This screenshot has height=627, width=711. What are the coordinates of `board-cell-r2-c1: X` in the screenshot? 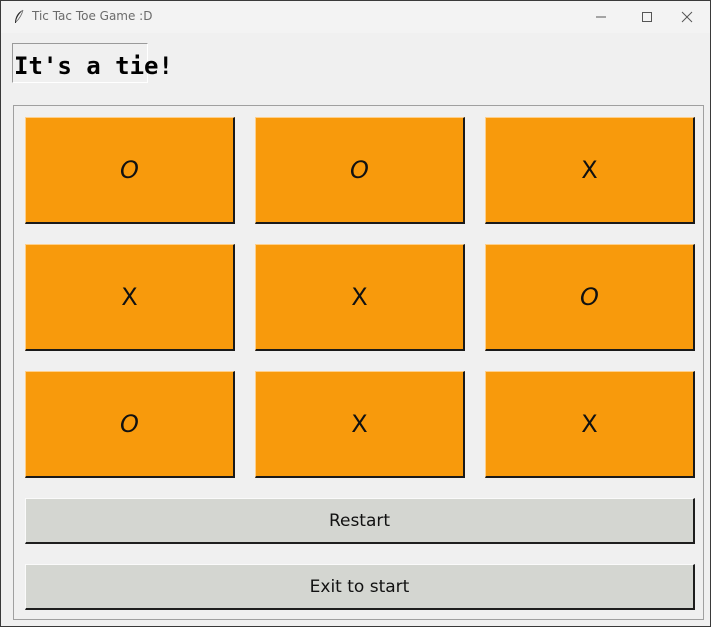 It's located at (130, 297).